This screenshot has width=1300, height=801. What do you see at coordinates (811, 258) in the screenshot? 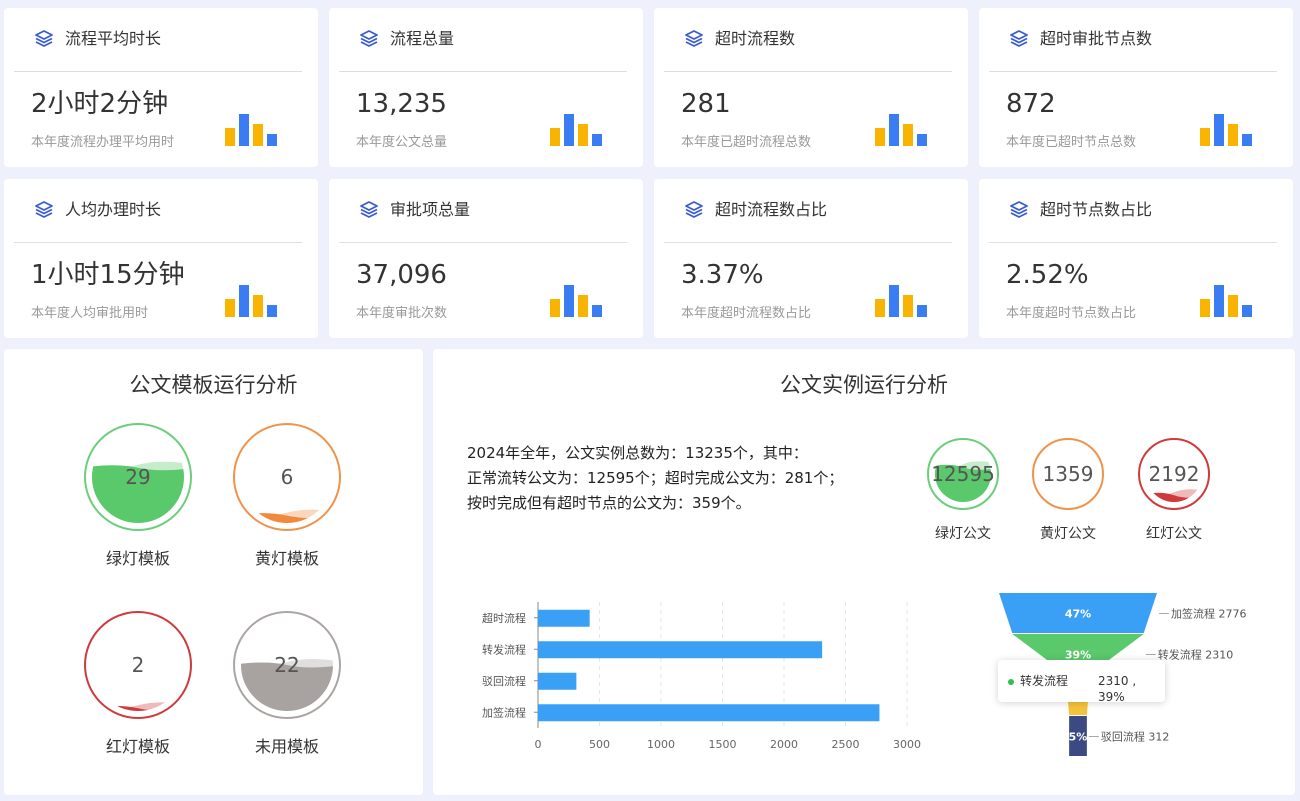
I see `stat-card: 超时流程数占比 3.37% 本年度超时流程数占比` at bounding box center [811, 258].